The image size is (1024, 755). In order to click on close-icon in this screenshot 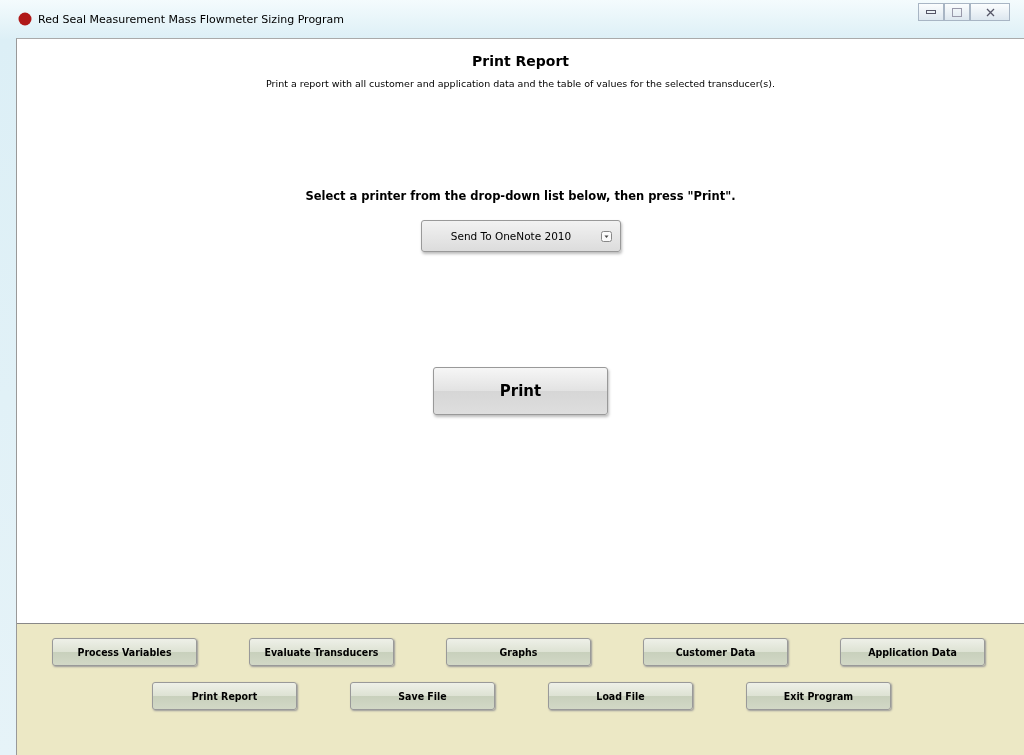, I will do `click(990, 12)`.